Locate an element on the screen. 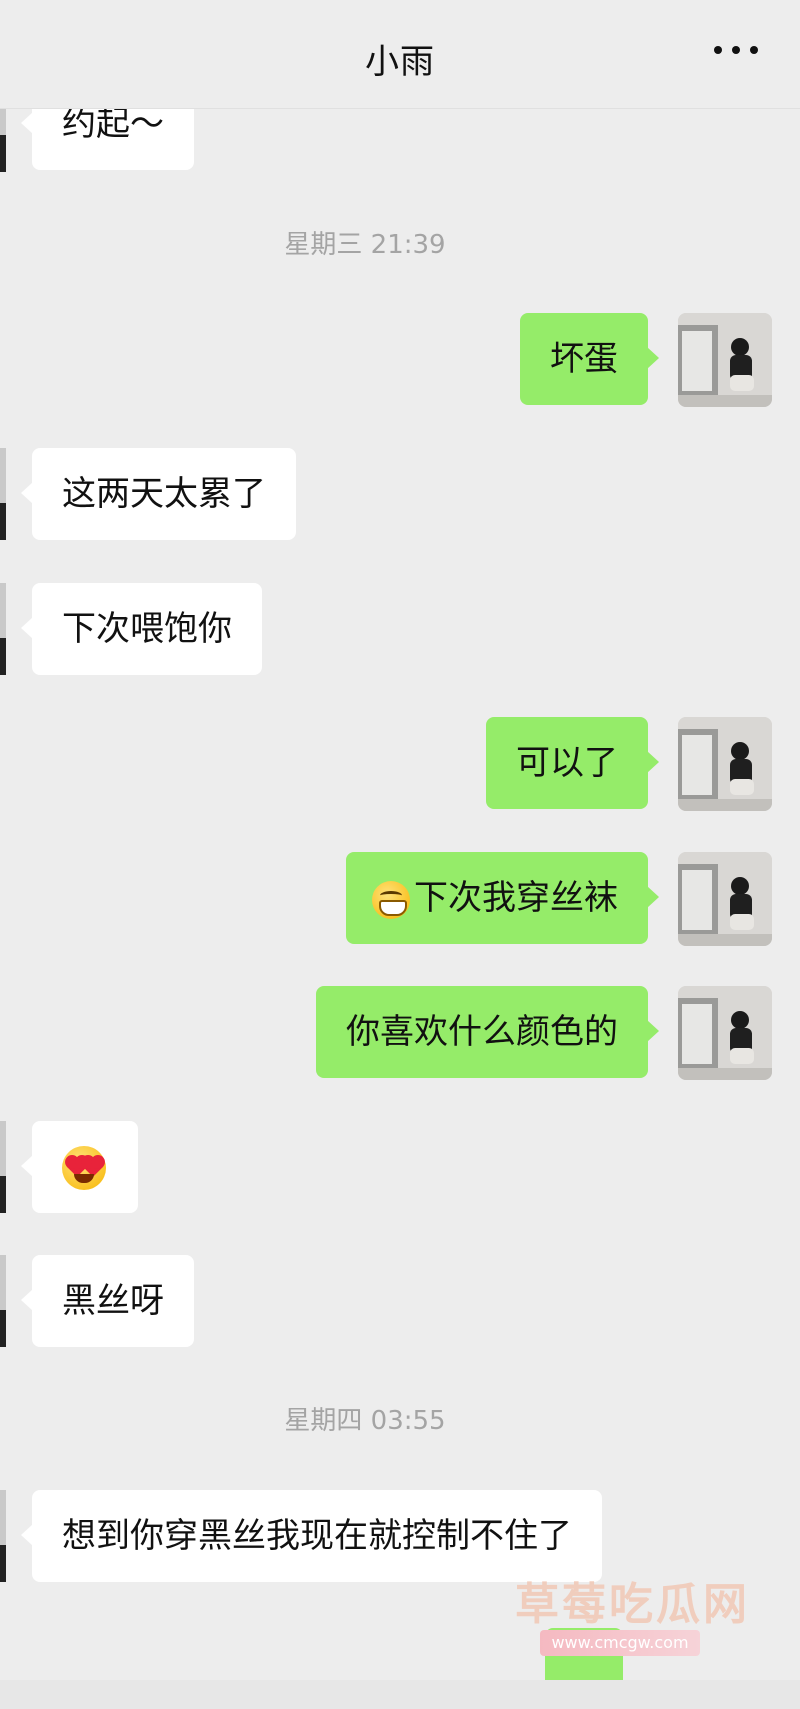 This screenshot has height=1709, width=800. message-text: 可以了 is located at coordinates (567, 763).